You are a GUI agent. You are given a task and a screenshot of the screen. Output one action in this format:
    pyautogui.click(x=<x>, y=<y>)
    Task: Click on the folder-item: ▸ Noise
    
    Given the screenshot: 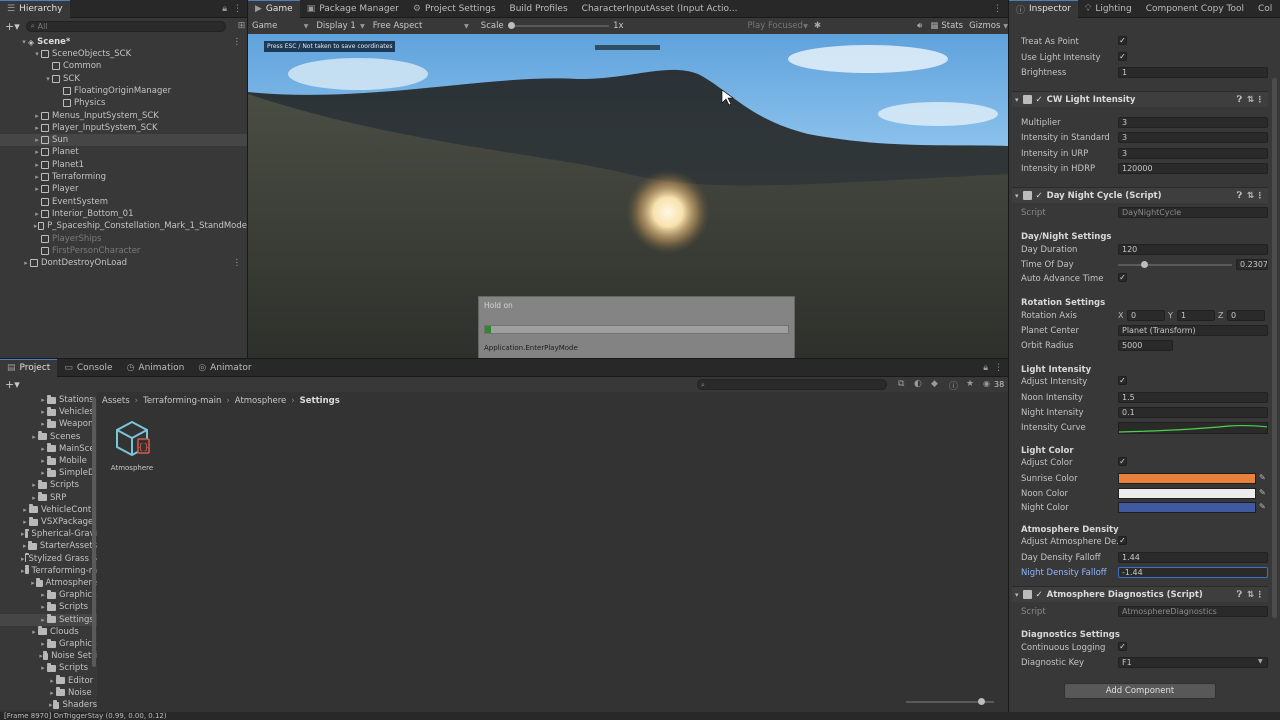 What is the action you would take?
    pyautogui.click(x=48, y=693)
    